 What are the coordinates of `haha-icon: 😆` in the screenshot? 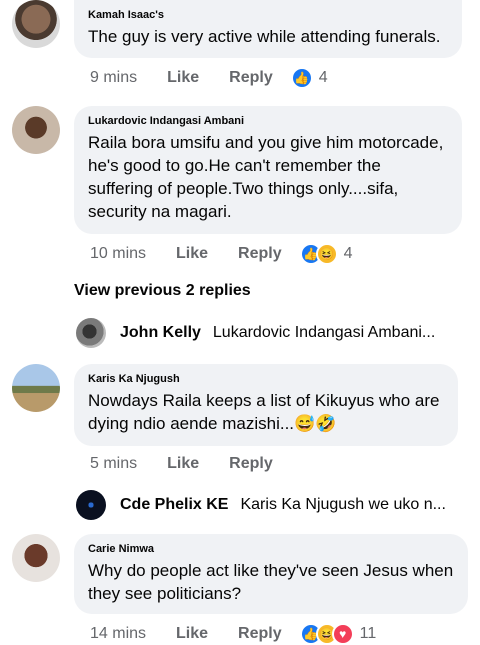 It's located at (326, 254).